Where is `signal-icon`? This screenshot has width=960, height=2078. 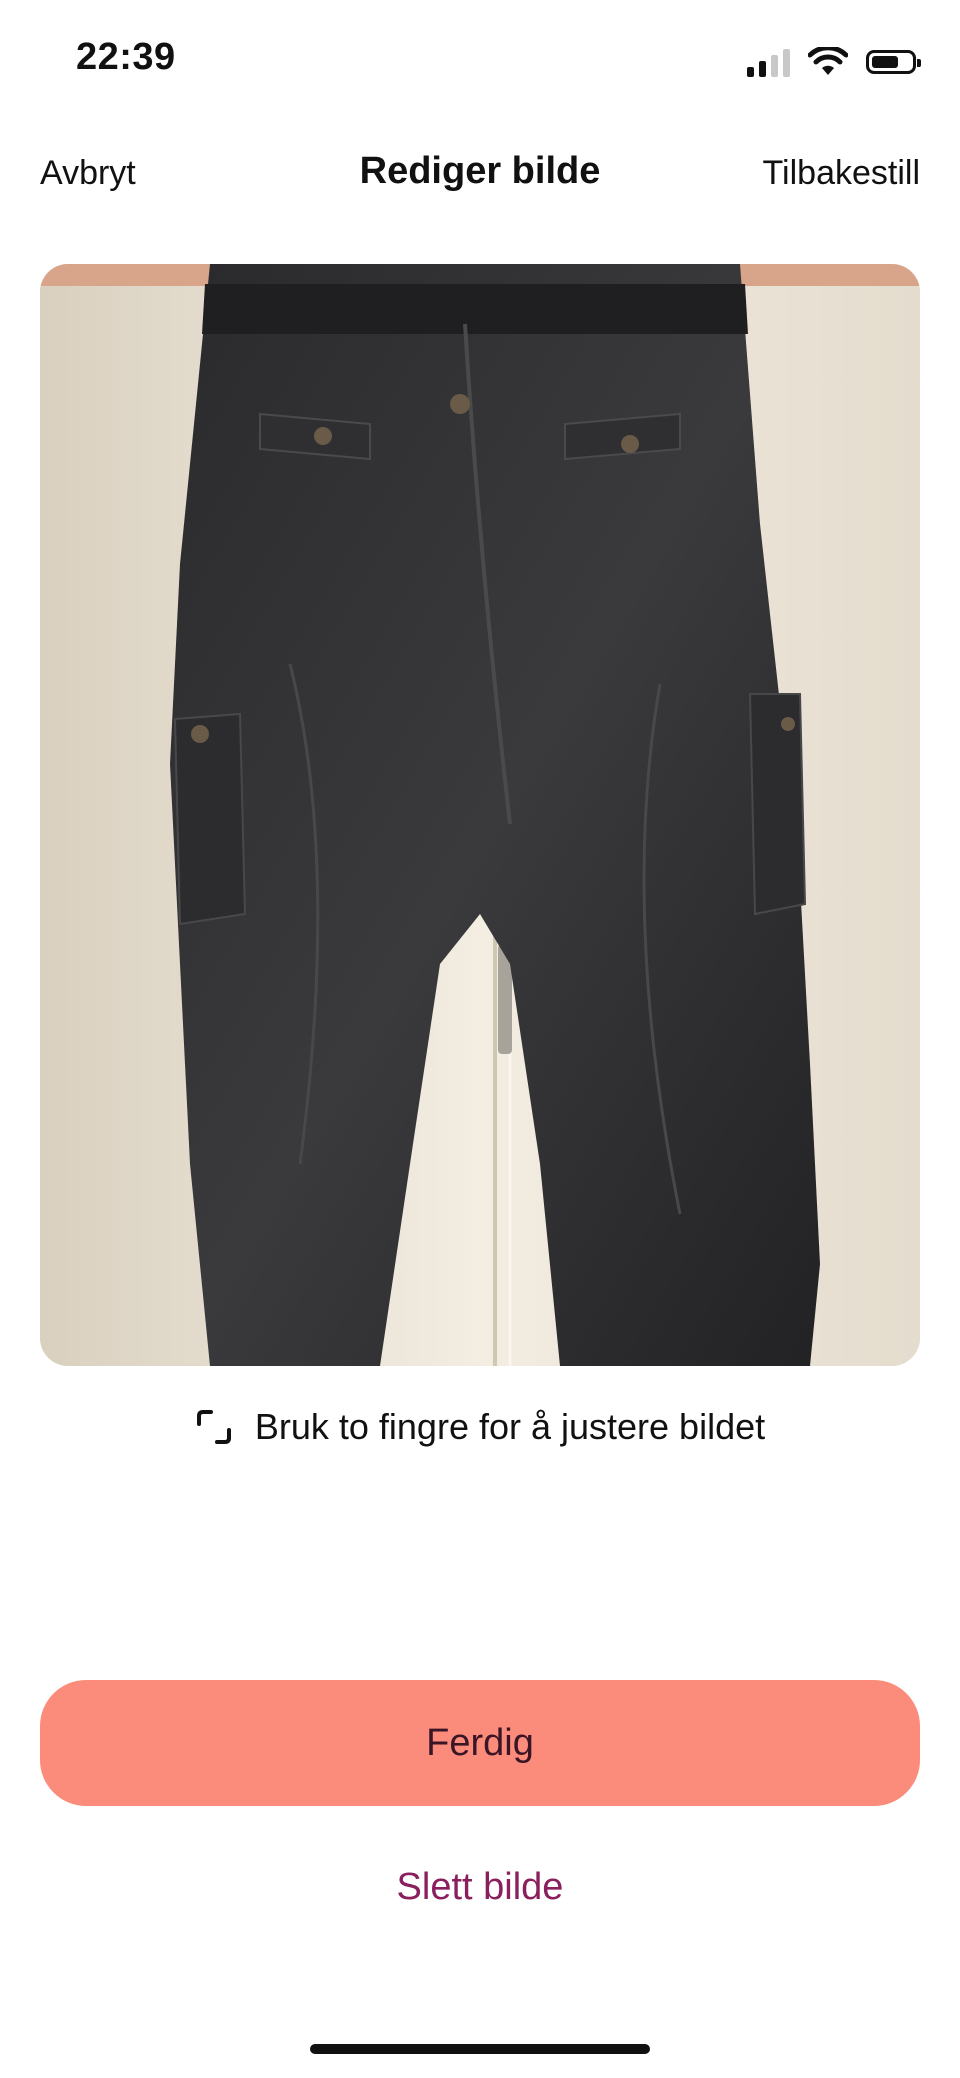 signal-icon is located at coordinates (768, 62).